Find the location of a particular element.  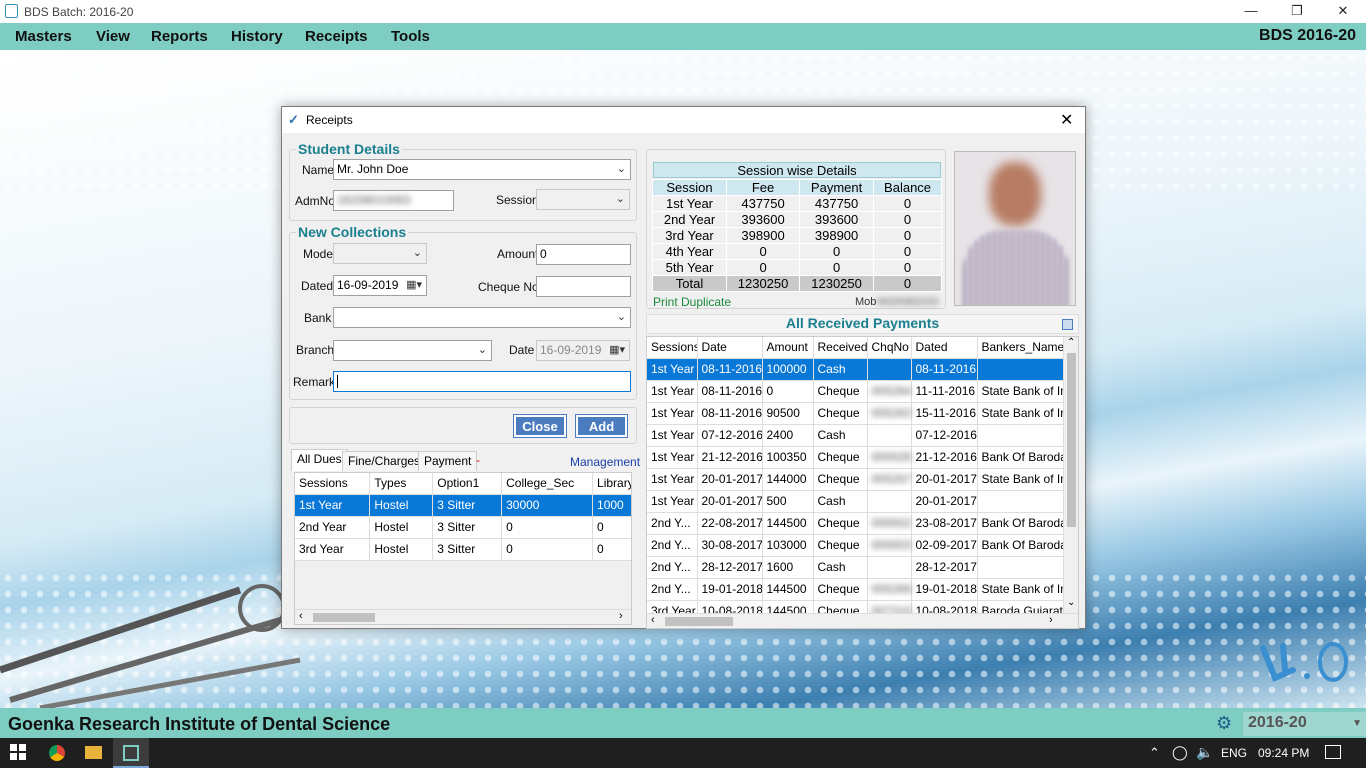

language-indicator: ENG is located at coordinates (1234, 753).